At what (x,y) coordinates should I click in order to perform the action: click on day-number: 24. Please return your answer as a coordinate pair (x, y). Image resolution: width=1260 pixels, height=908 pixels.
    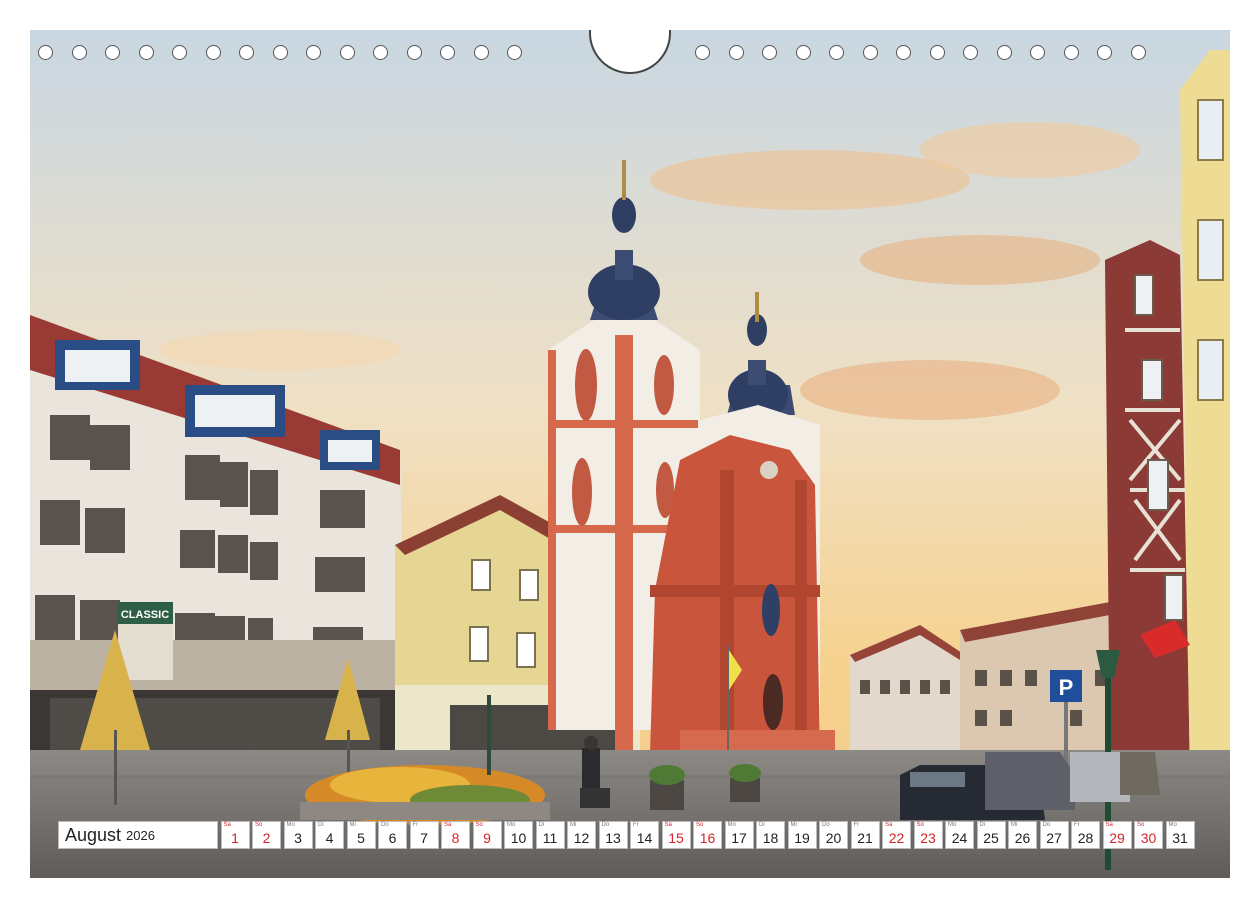
    Looking at the image, I should click on (959, 838).